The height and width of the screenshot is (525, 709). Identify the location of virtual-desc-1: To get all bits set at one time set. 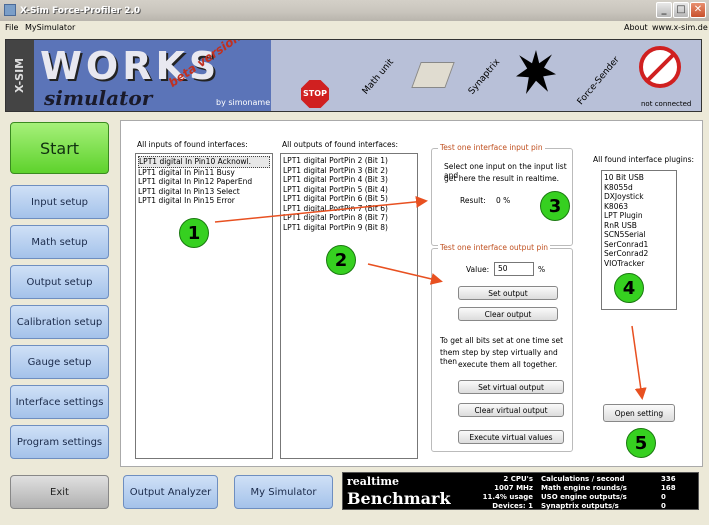
(502, 340).